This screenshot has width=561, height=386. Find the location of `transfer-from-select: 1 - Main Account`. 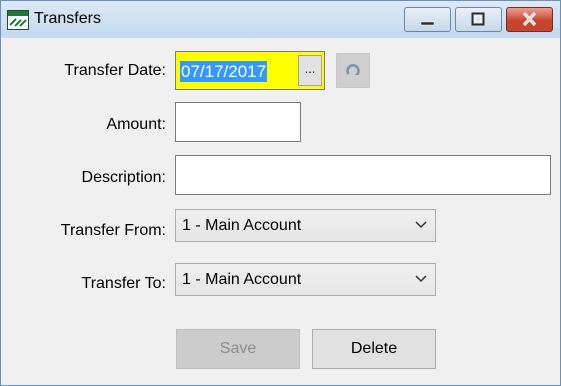

transfer-from-select: 1 - Main Account is located at coordinates (305, 225).